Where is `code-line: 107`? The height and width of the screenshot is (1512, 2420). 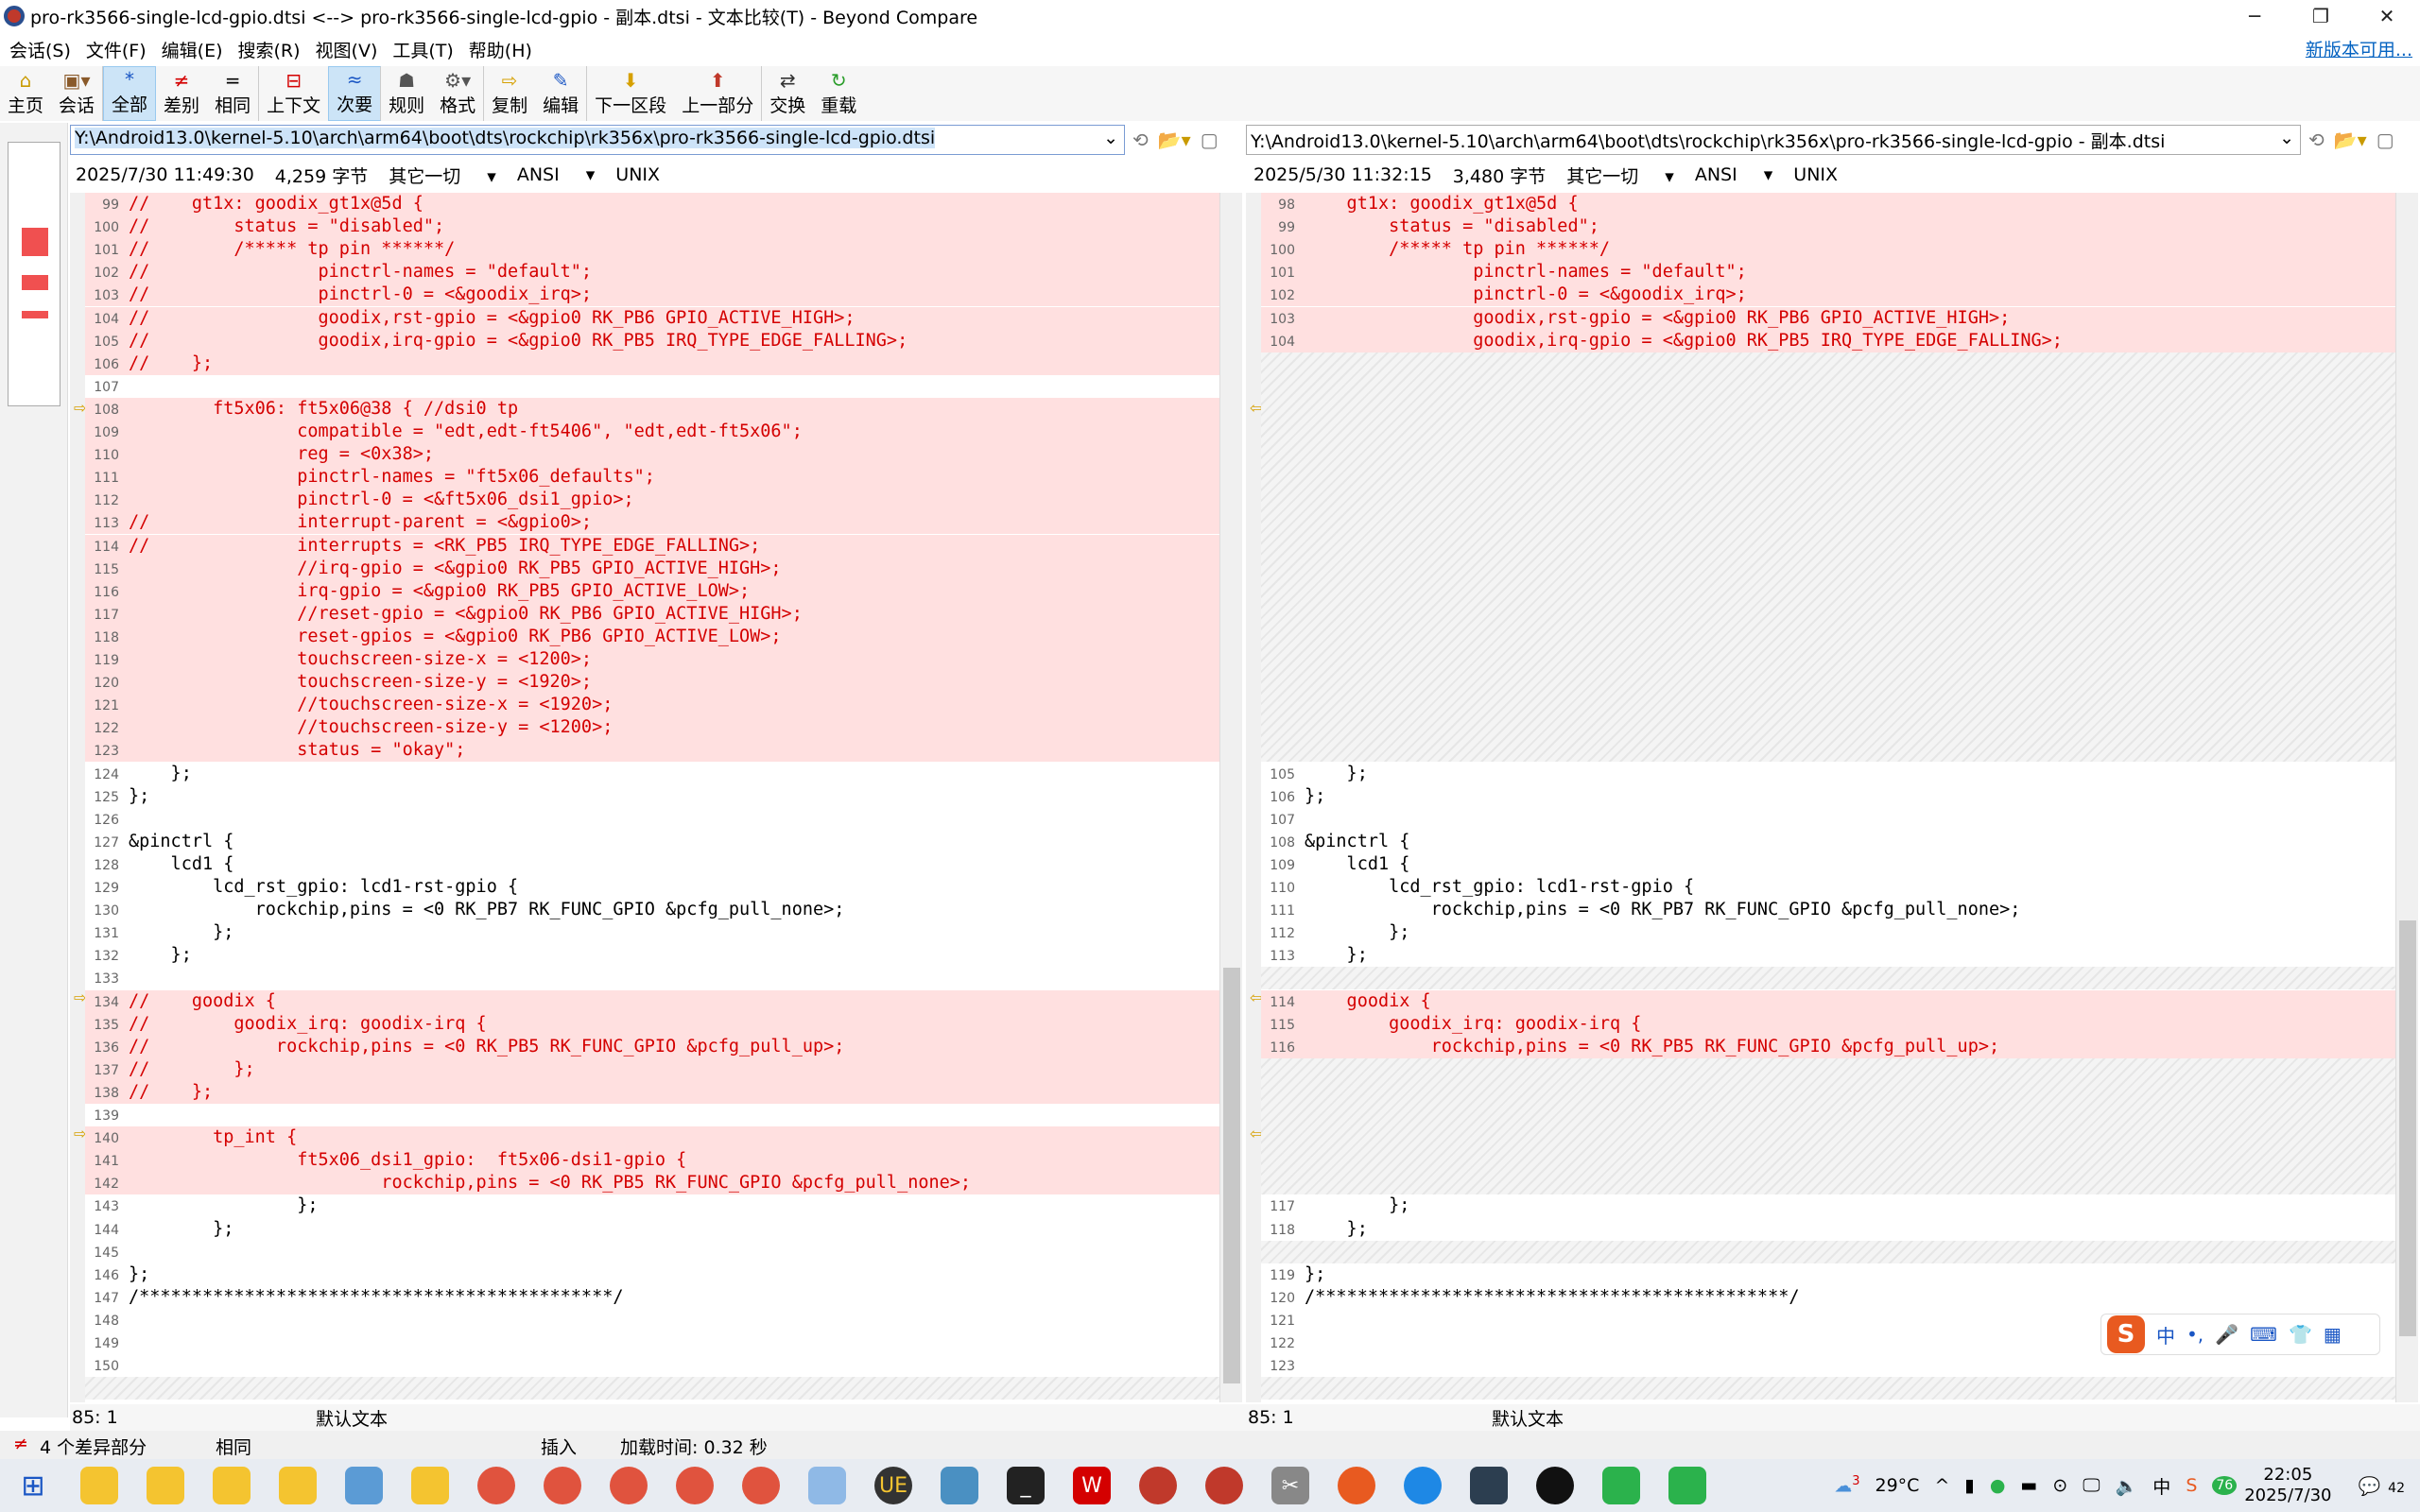
code-line: 107 is located at coordinates (652, 386).